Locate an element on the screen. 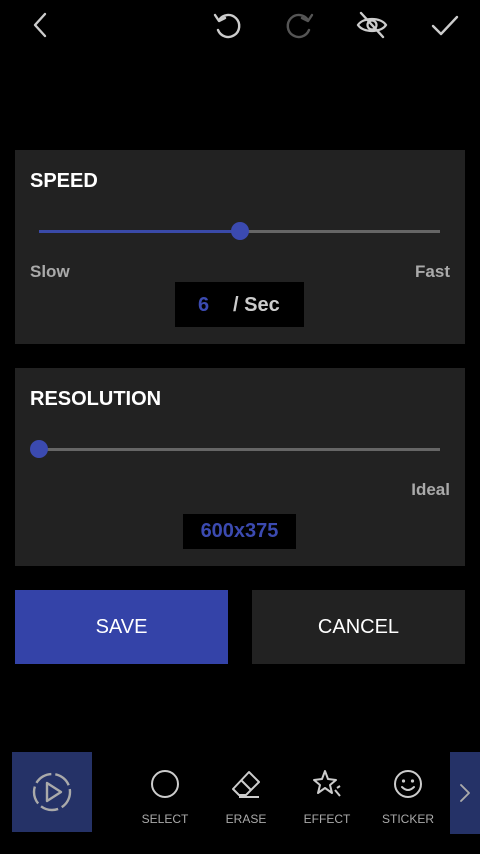 Image resolution: width=480 pixels, height=854 pixels. redo-icon is located at coordinates (300, 25).